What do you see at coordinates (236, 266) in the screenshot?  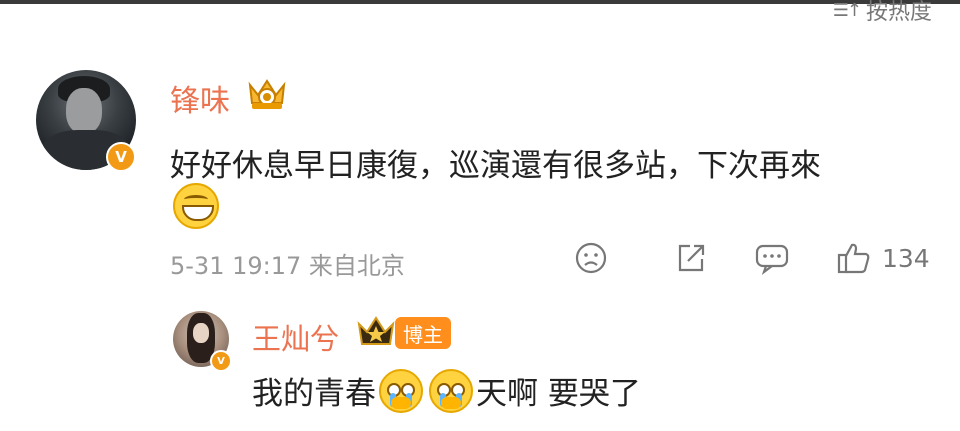 I see `comment-time: 5-31 19:17` at bounding box center [236, 266].